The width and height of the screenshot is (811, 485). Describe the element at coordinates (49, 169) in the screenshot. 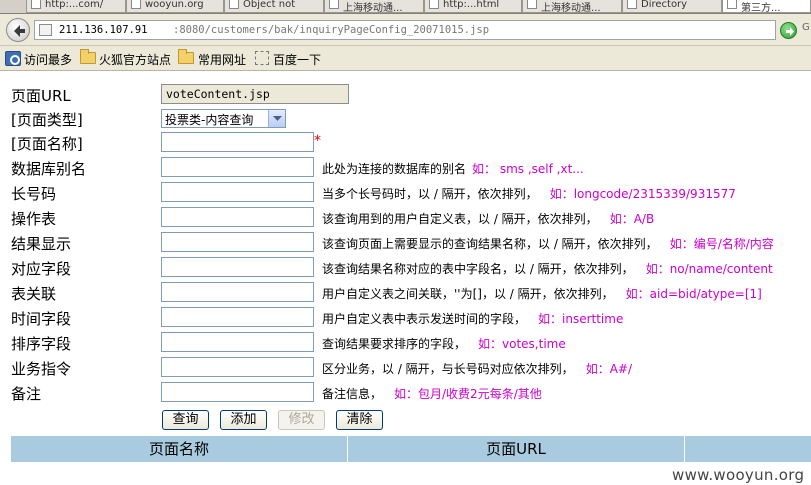

I see `db-alias-label: 数据库别名` at that location.